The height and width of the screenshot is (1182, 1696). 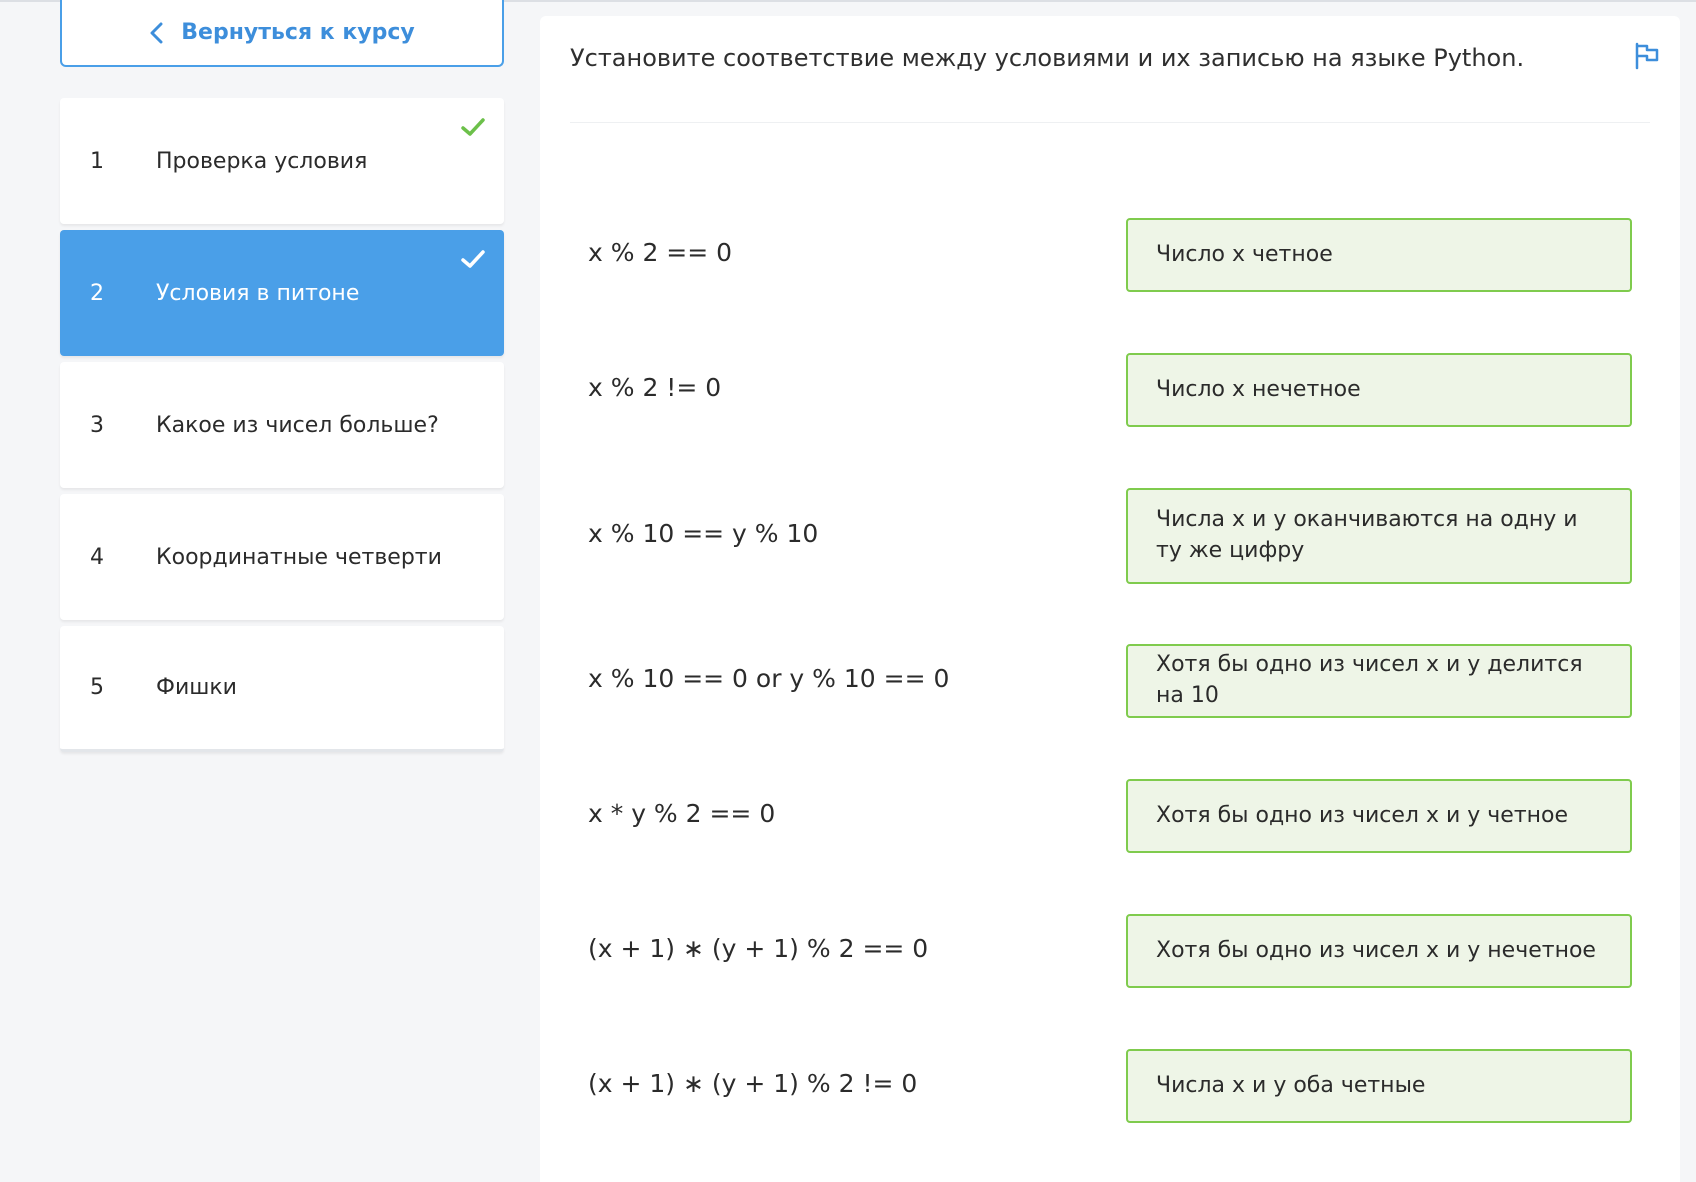 What do you see at coordinates (156, 32) in the screenshot?
I see `chevron-left-icon` at bounding box center [156, 32].